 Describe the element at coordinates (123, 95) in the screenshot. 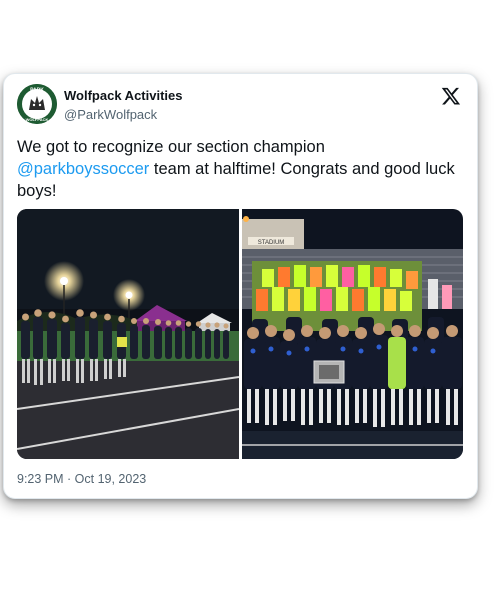

I see `author-name: Wolfpack Activities` at that location.